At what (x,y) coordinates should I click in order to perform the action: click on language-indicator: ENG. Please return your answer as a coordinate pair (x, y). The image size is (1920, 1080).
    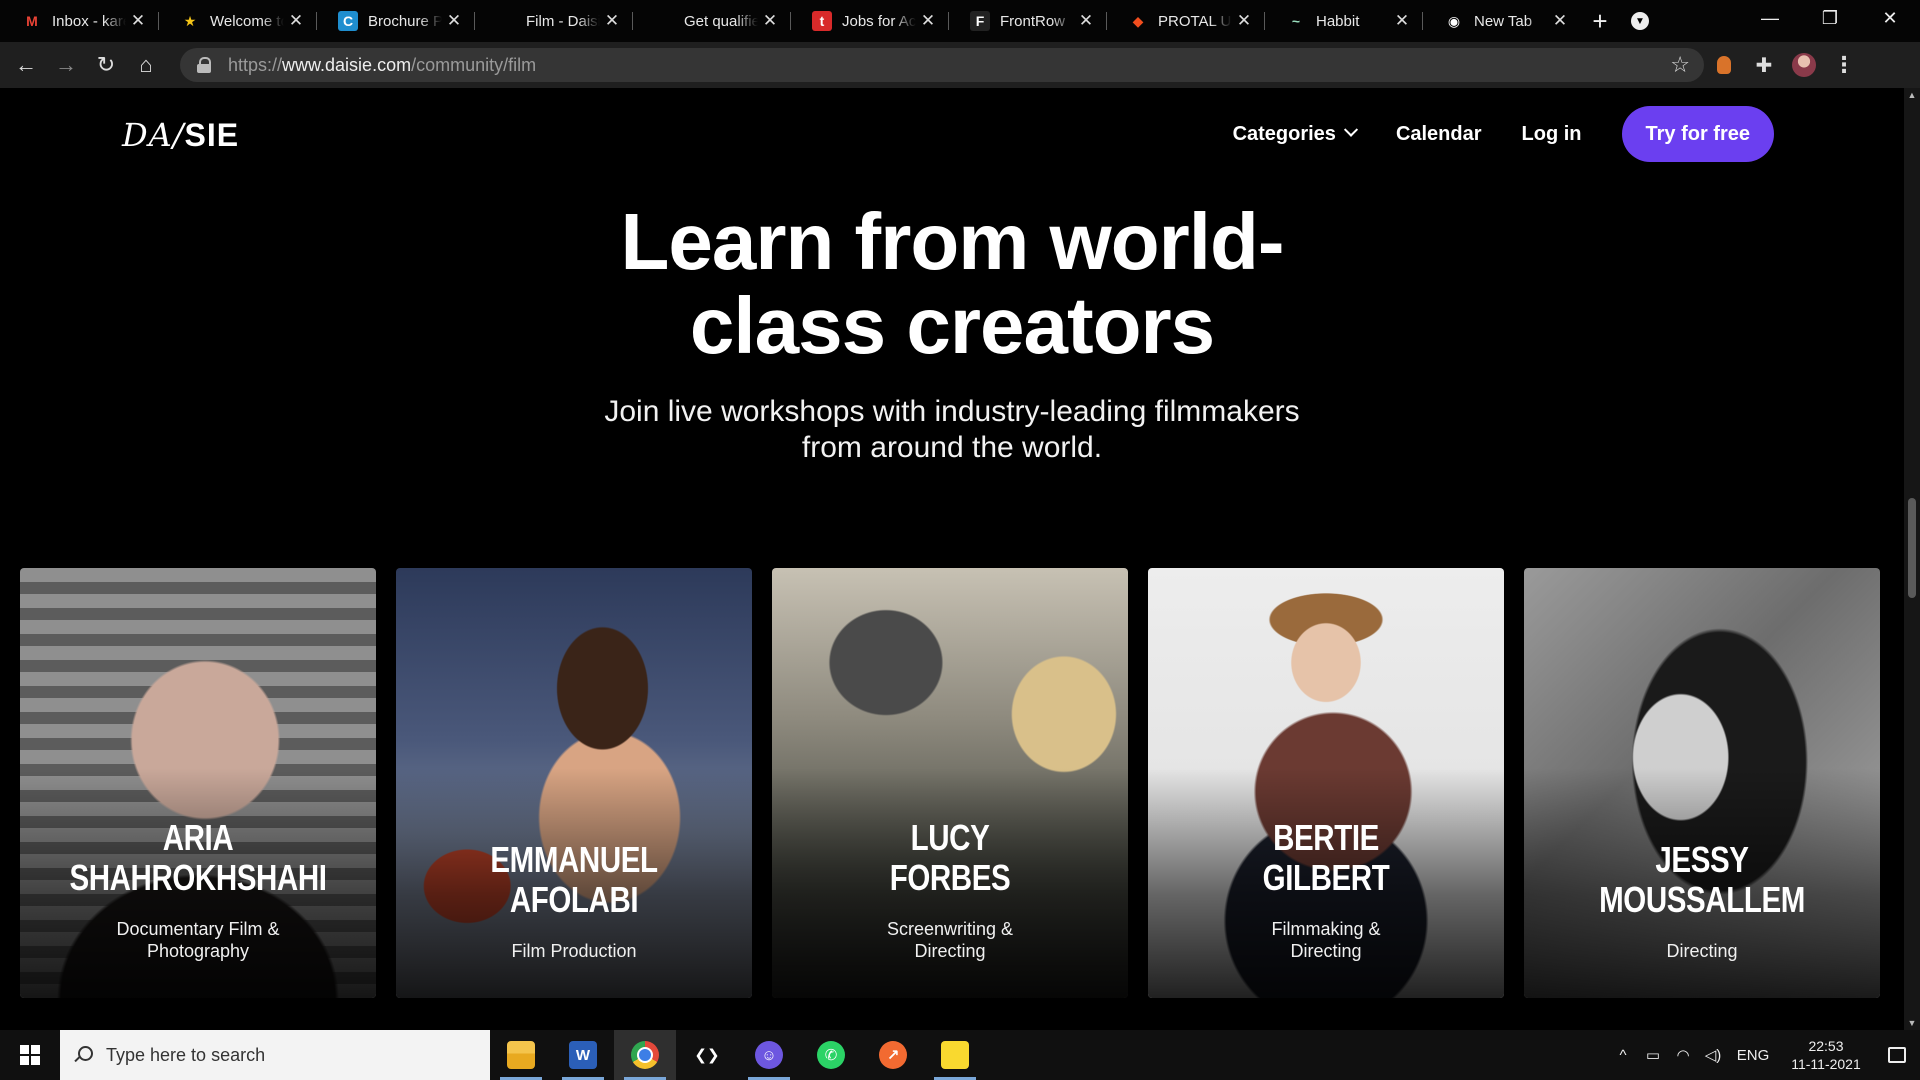
    Looking at the image, I should click on (1753, 1055).